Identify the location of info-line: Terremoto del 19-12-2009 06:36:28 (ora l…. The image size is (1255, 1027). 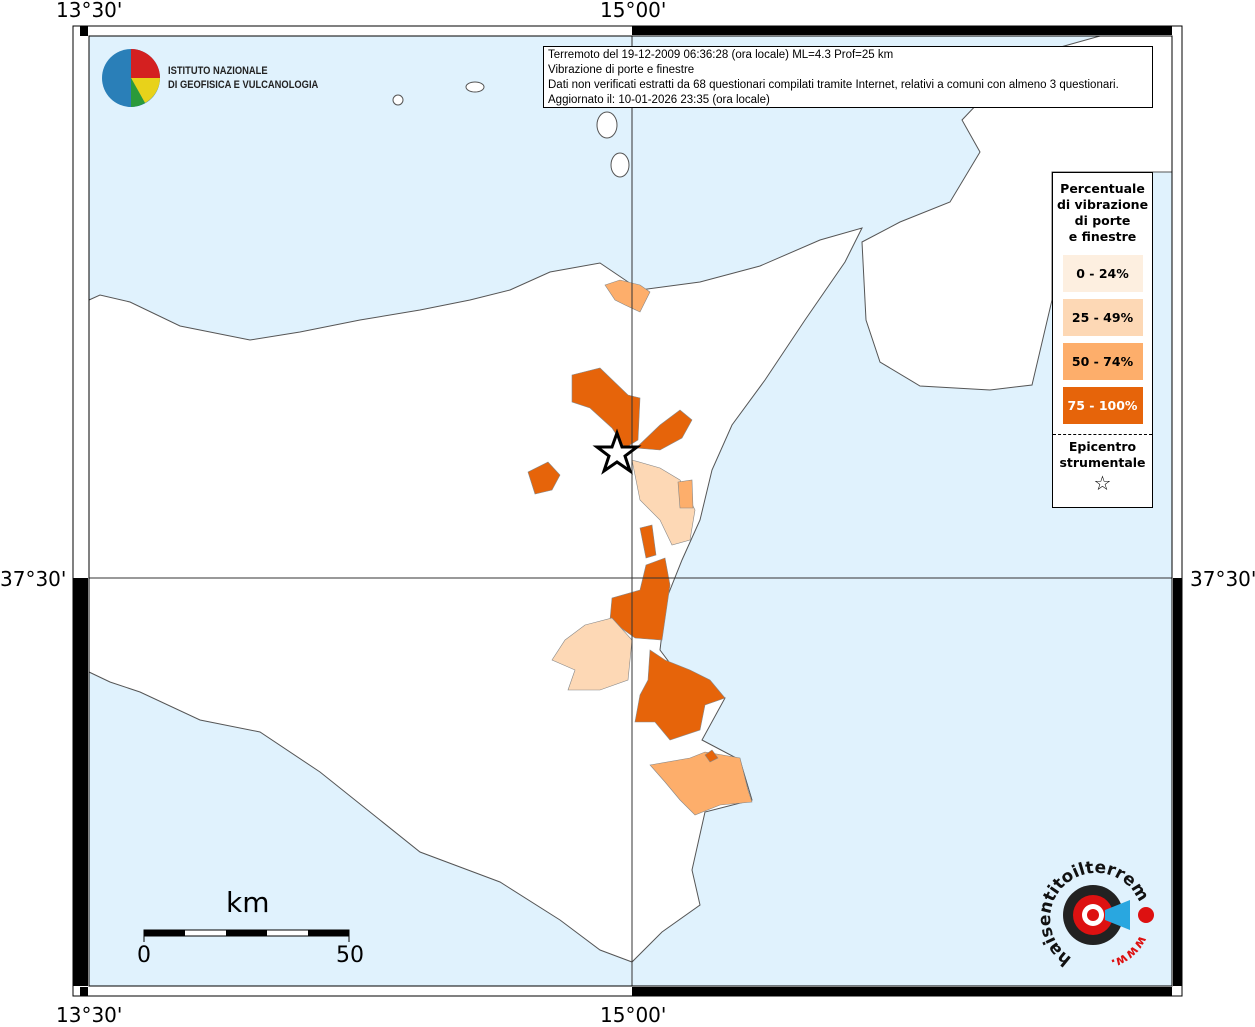
(721, 55).